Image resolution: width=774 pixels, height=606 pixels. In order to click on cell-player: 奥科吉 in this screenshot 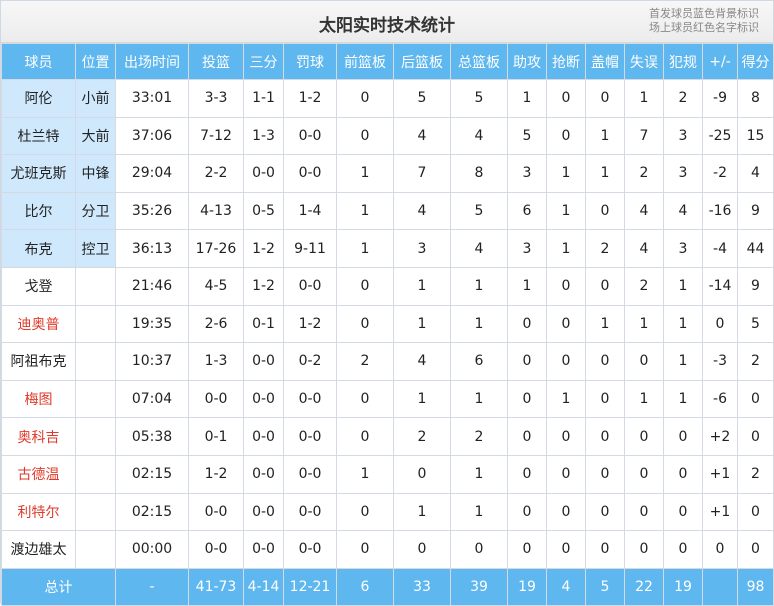, I will do `click(38, 436)`.